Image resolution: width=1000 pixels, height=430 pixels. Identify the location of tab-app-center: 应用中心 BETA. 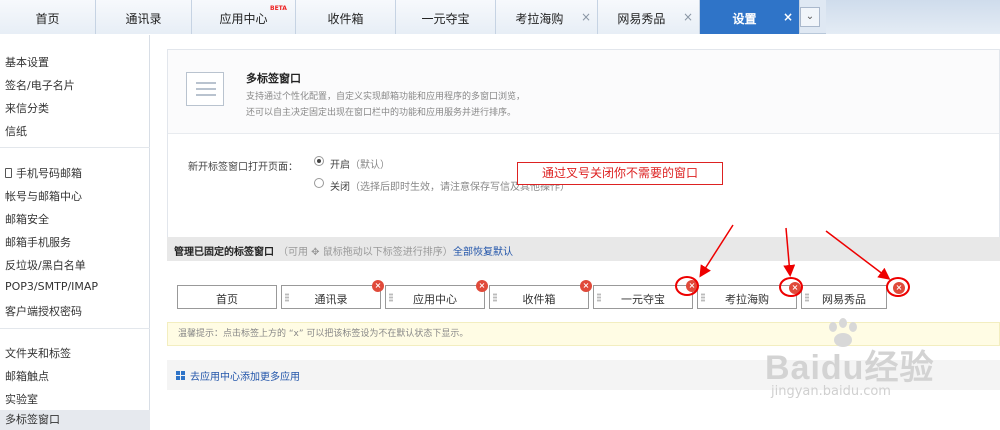
(244, 17).